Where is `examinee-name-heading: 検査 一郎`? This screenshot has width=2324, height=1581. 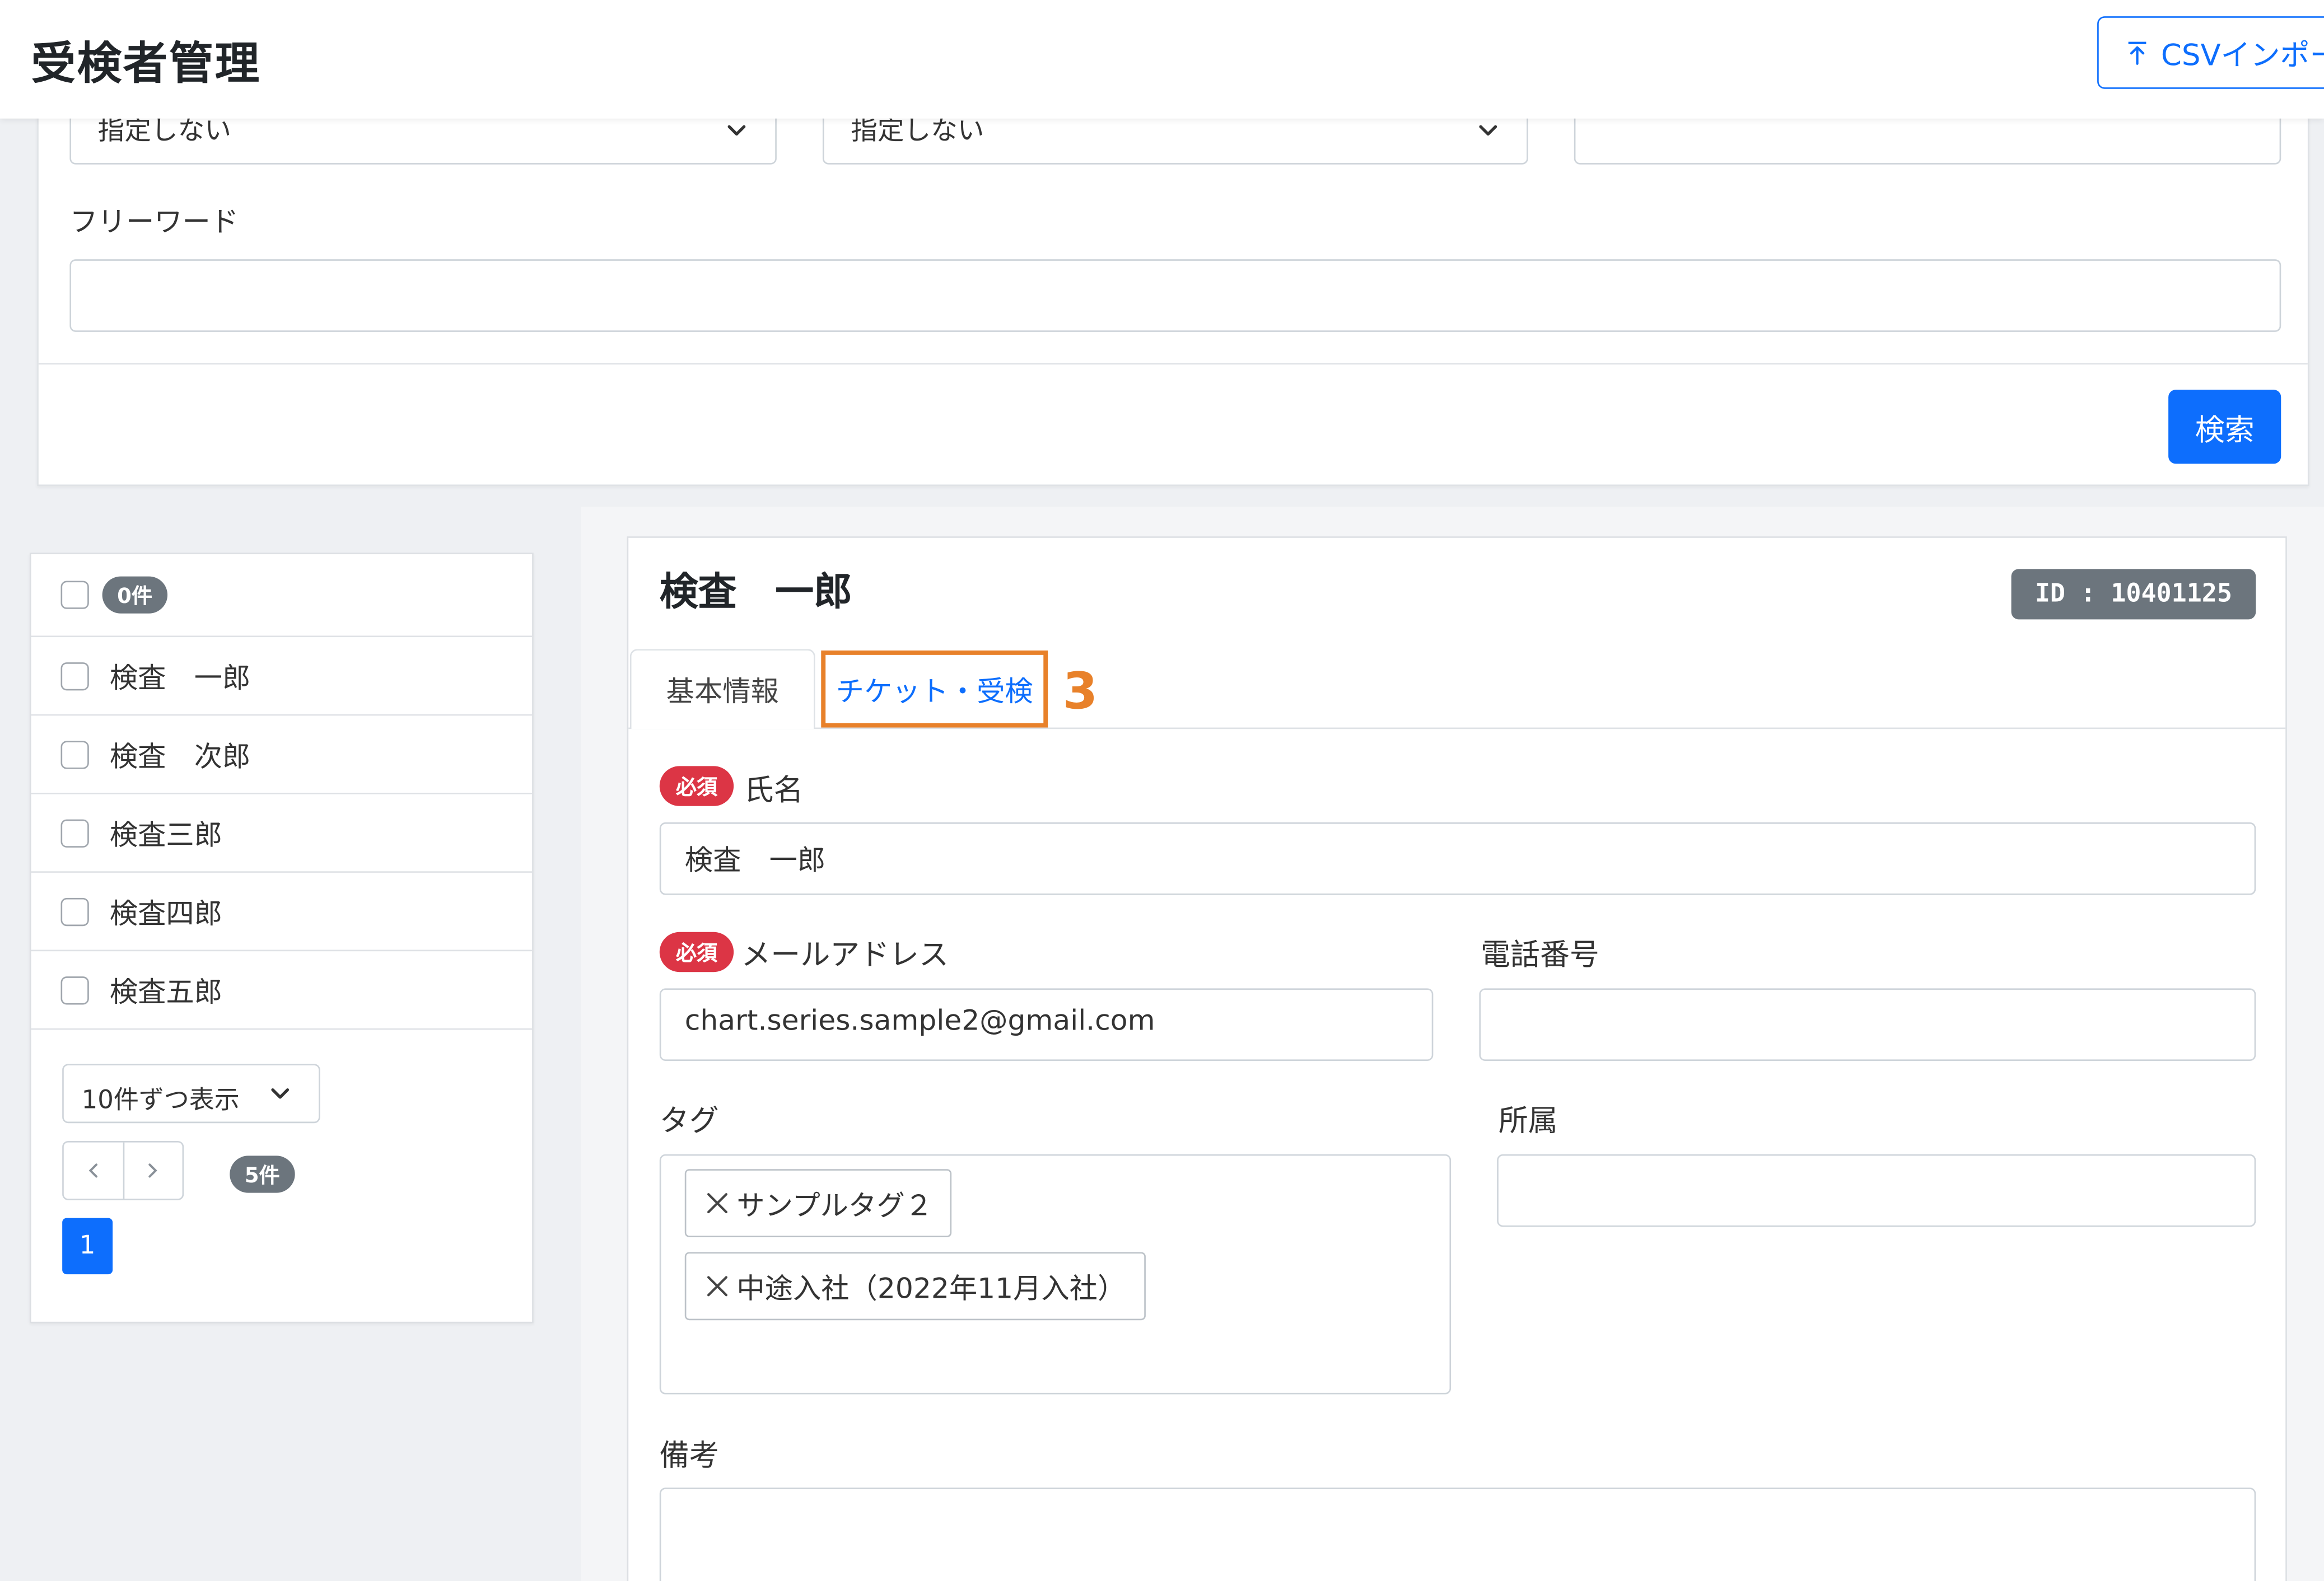
examinee-name-heading: 検査 一郎 is located at coordinates (756, 592).